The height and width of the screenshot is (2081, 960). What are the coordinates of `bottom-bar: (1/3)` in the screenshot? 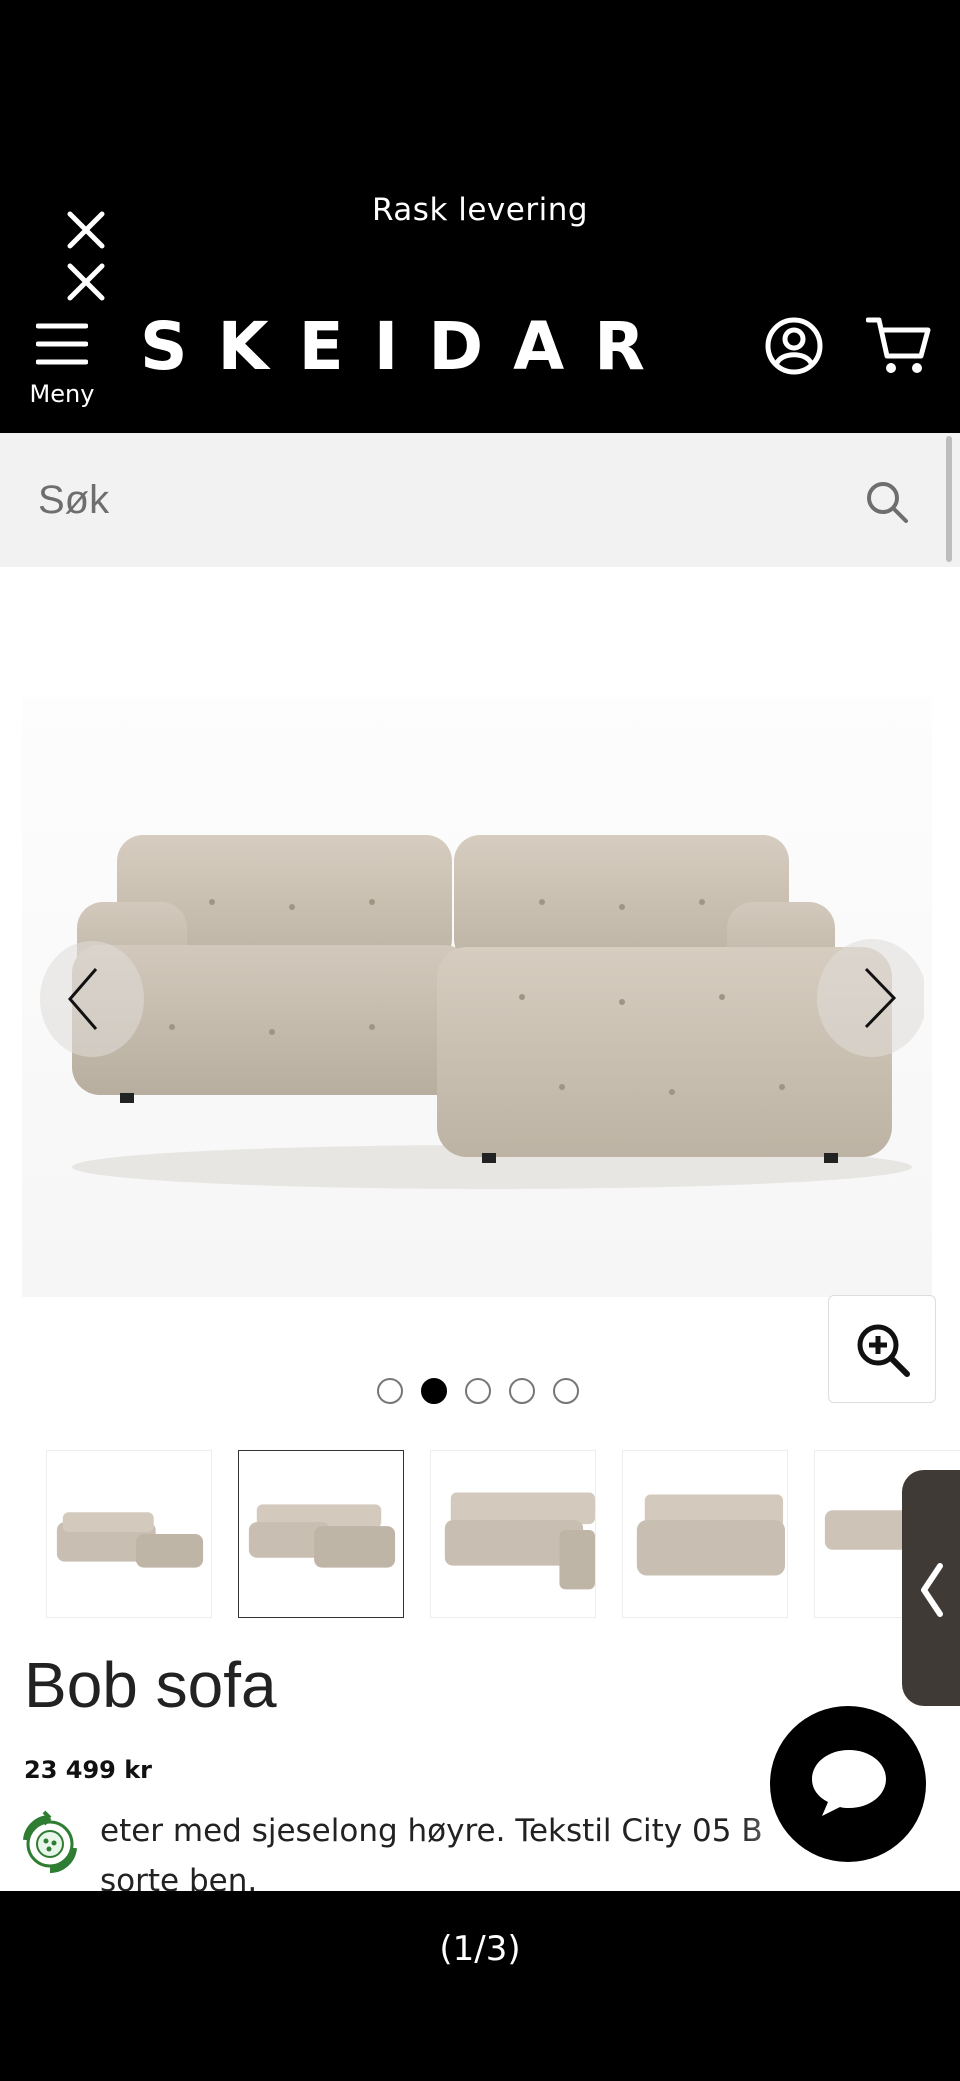 It's located at (480, 1986).